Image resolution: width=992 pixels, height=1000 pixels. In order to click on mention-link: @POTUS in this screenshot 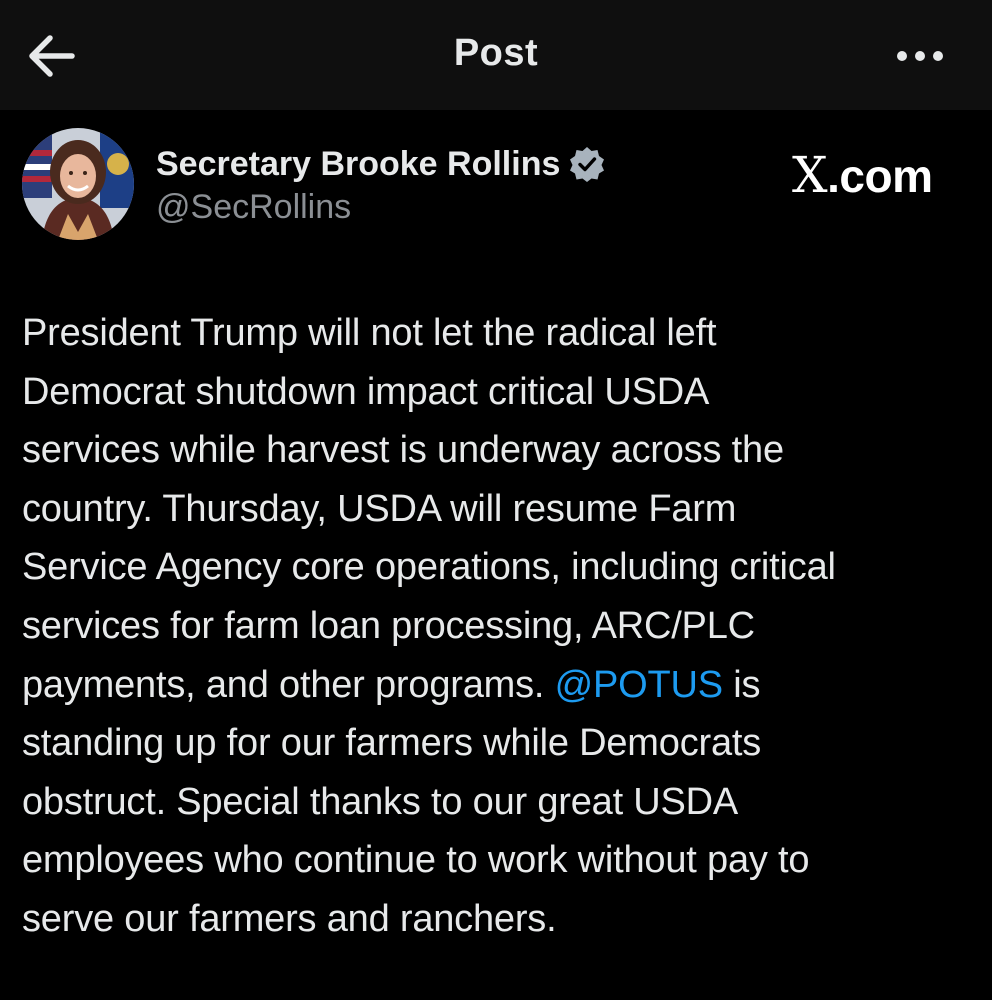, I will do `click(639, 685)`.